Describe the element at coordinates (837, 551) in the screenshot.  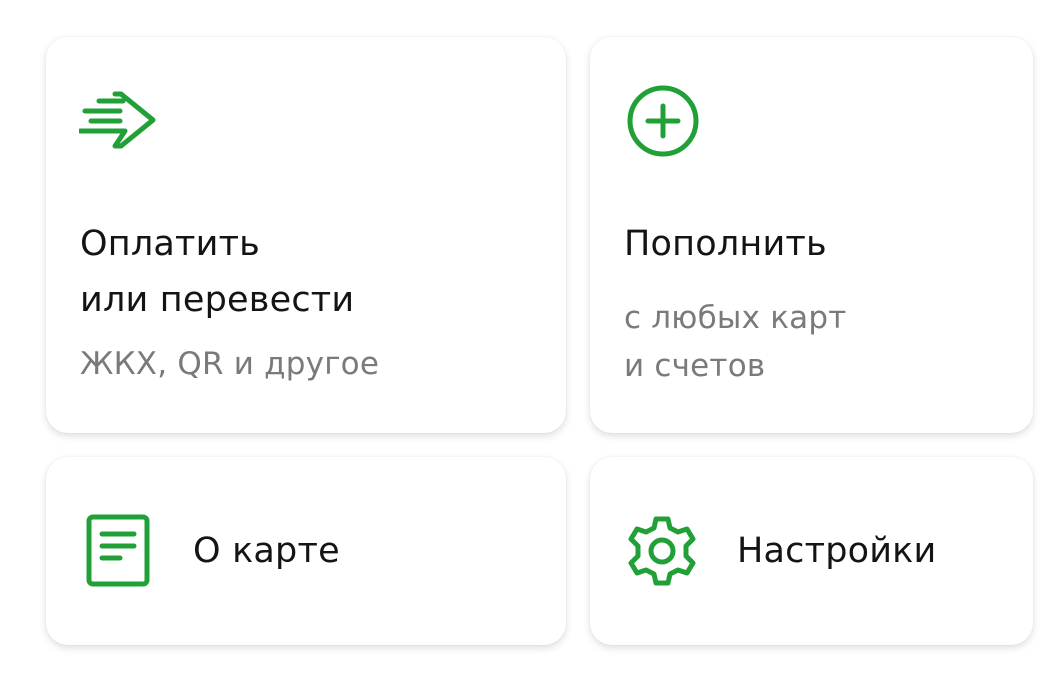
I see `settings-label: Настройки` at that location.